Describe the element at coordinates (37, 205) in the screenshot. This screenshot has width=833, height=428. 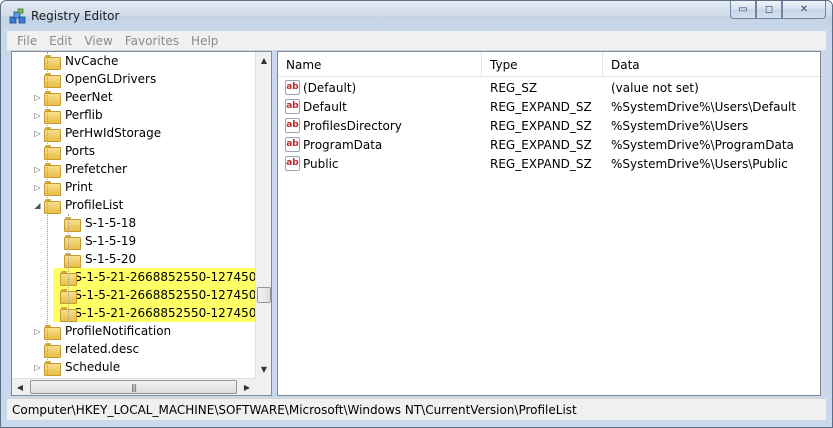
I see `collapse-icon: ◢` at that location.